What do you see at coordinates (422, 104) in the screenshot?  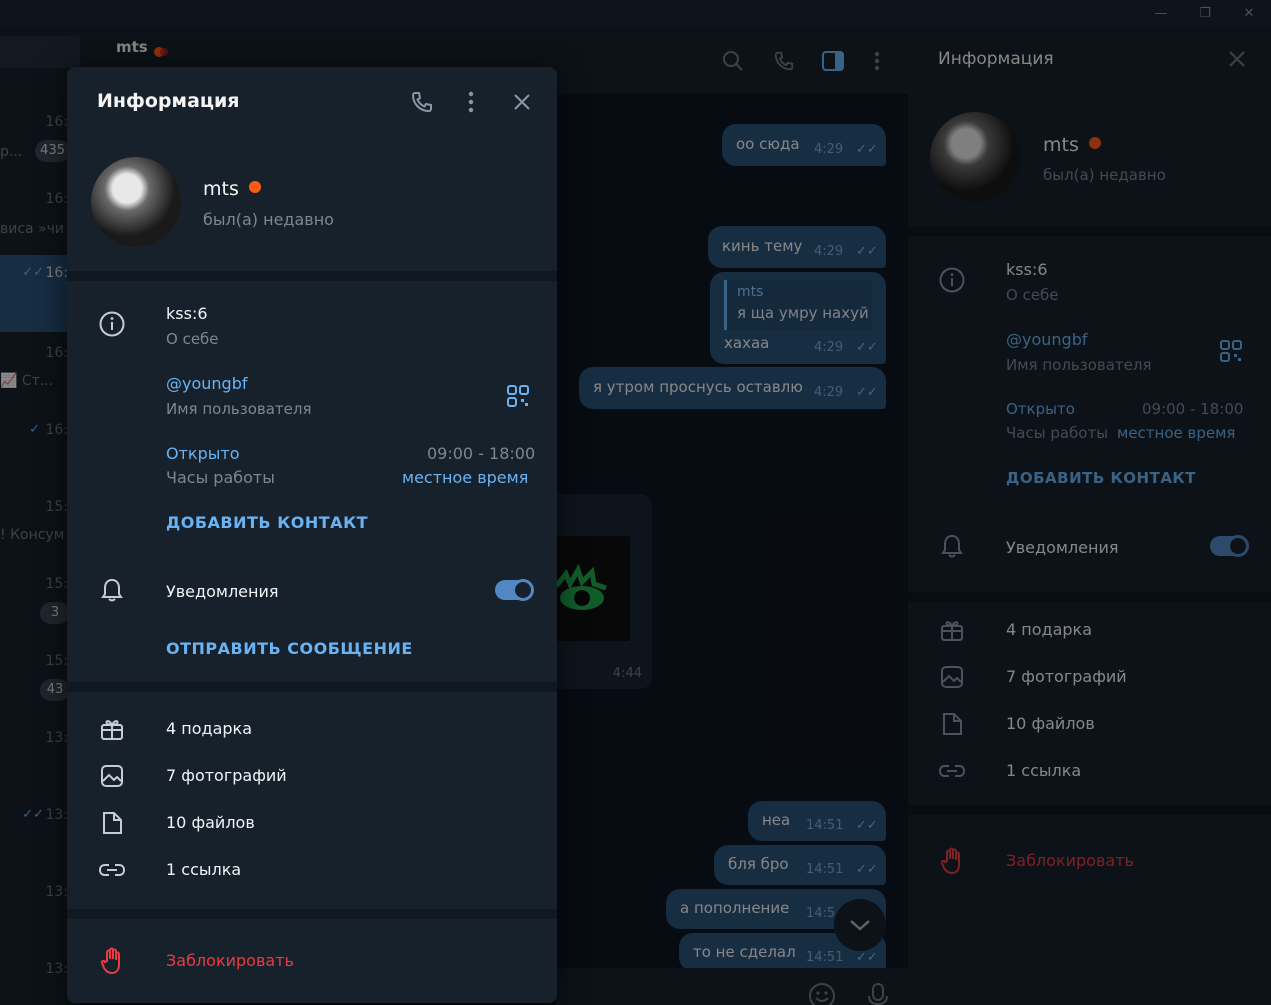 I see `phone-icon` at bounding box center [422, 104].